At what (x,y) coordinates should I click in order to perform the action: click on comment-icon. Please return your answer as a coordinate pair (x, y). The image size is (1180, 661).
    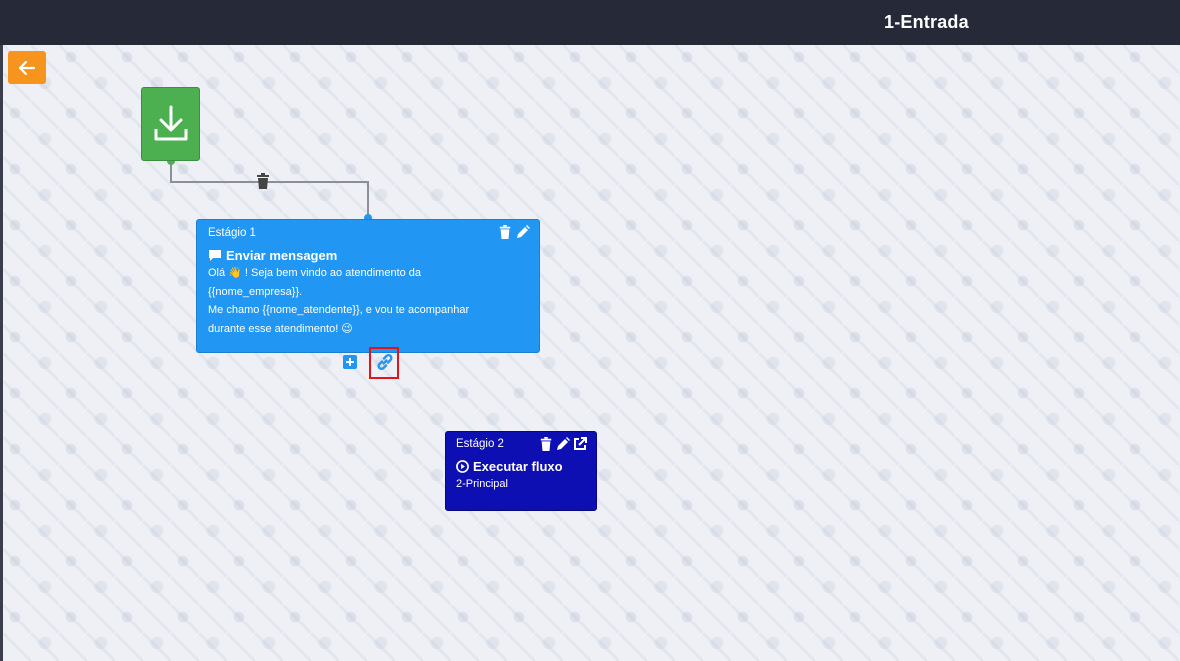
    Looking at the image, I should click on (215, 255).